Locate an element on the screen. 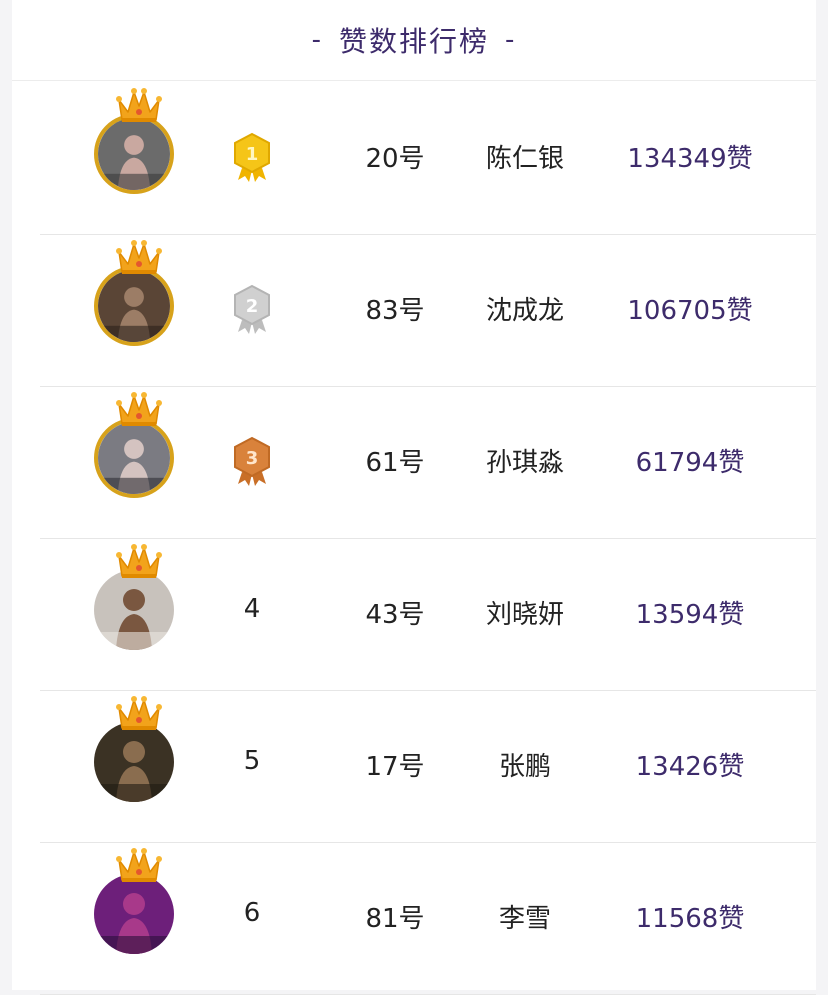 The image size is (828, 995). rank-number: 6 is located at coordinates (252, 913).